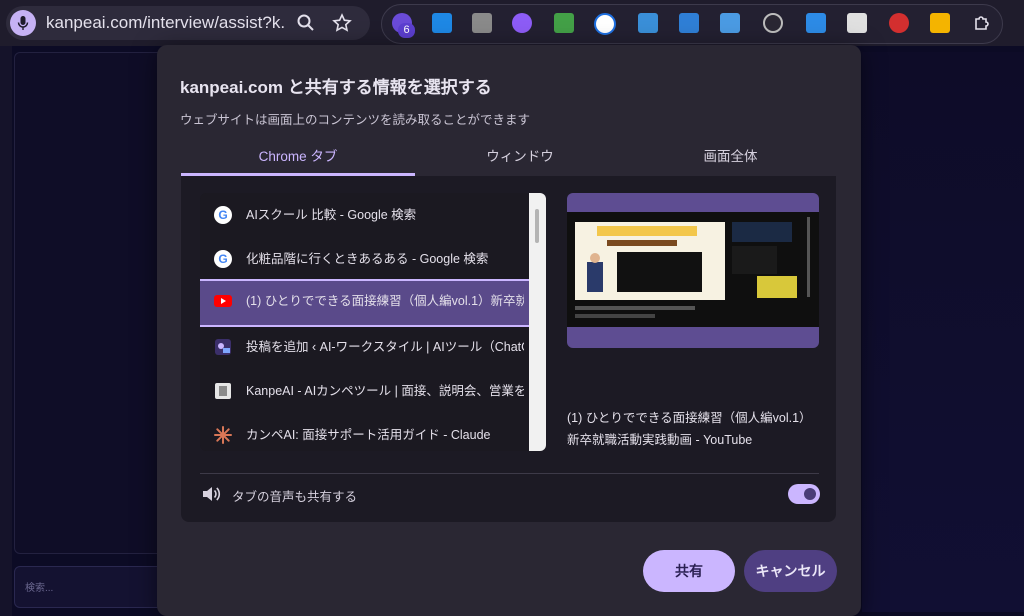  I want to click on tab-list-item: カンペAI: 面接サポート活用ガイド - Claude, so click(364, 432).